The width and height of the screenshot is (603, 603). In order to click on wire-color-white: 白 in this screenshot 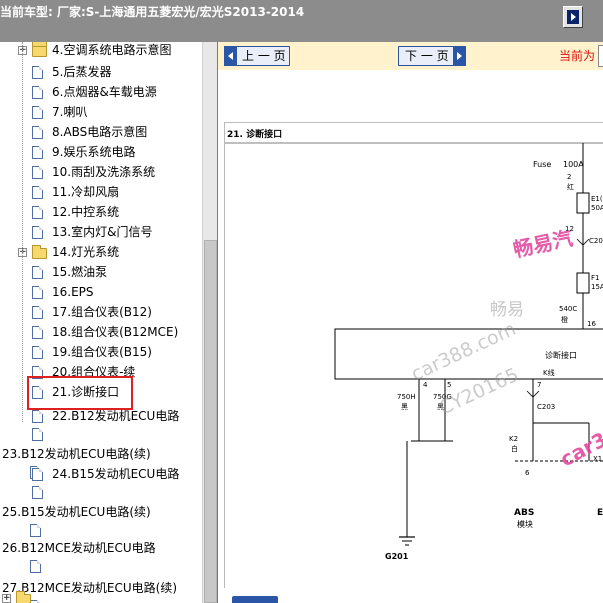, I will do `click(514, 448)`.